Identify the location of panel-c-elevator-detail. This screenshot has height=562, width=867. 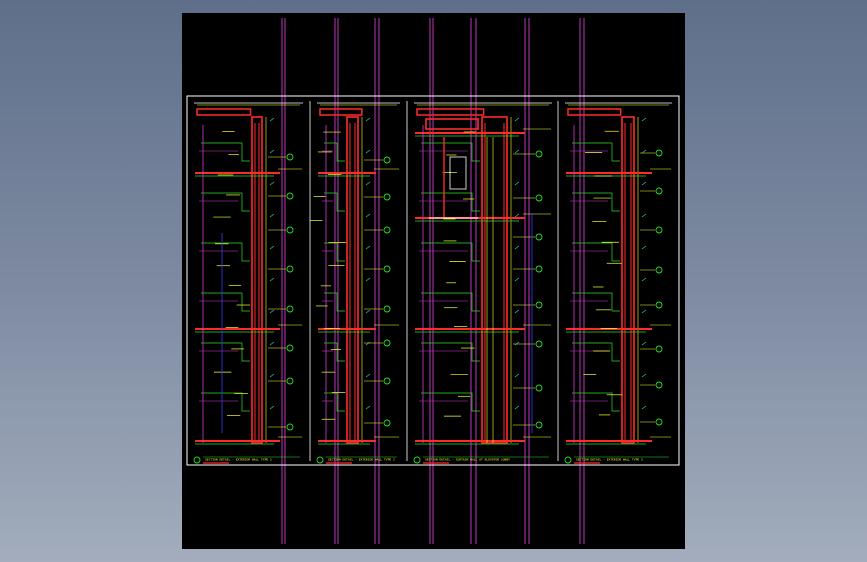
(459, 280).